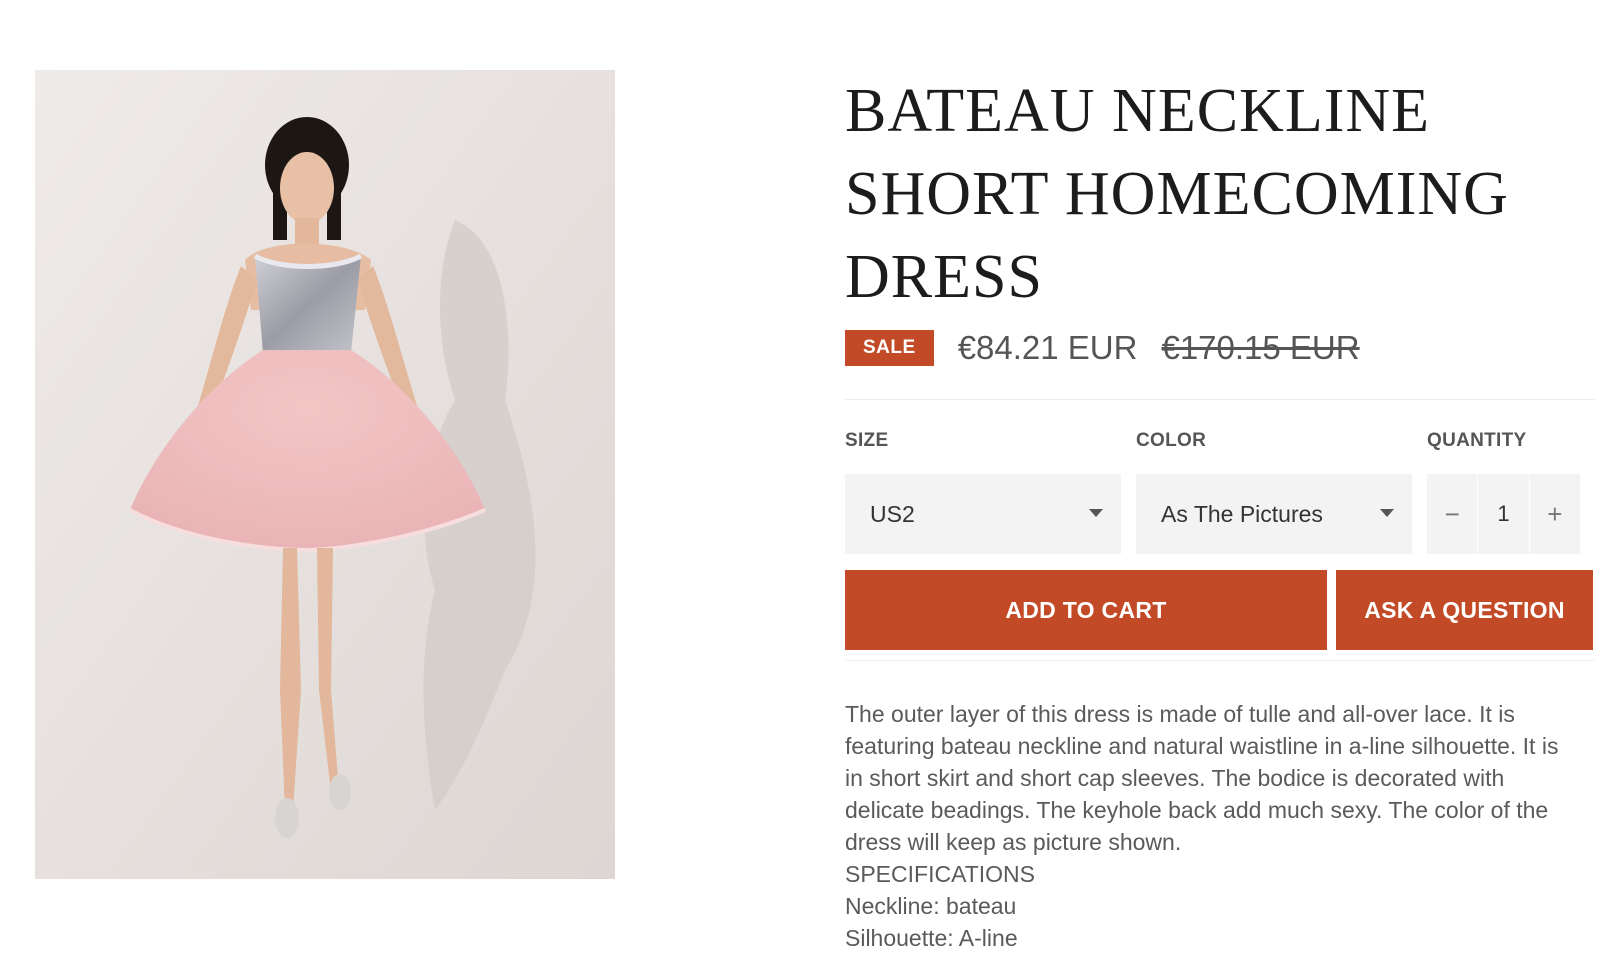  I want to click on quantity-input: 1, so click(1503, 514).